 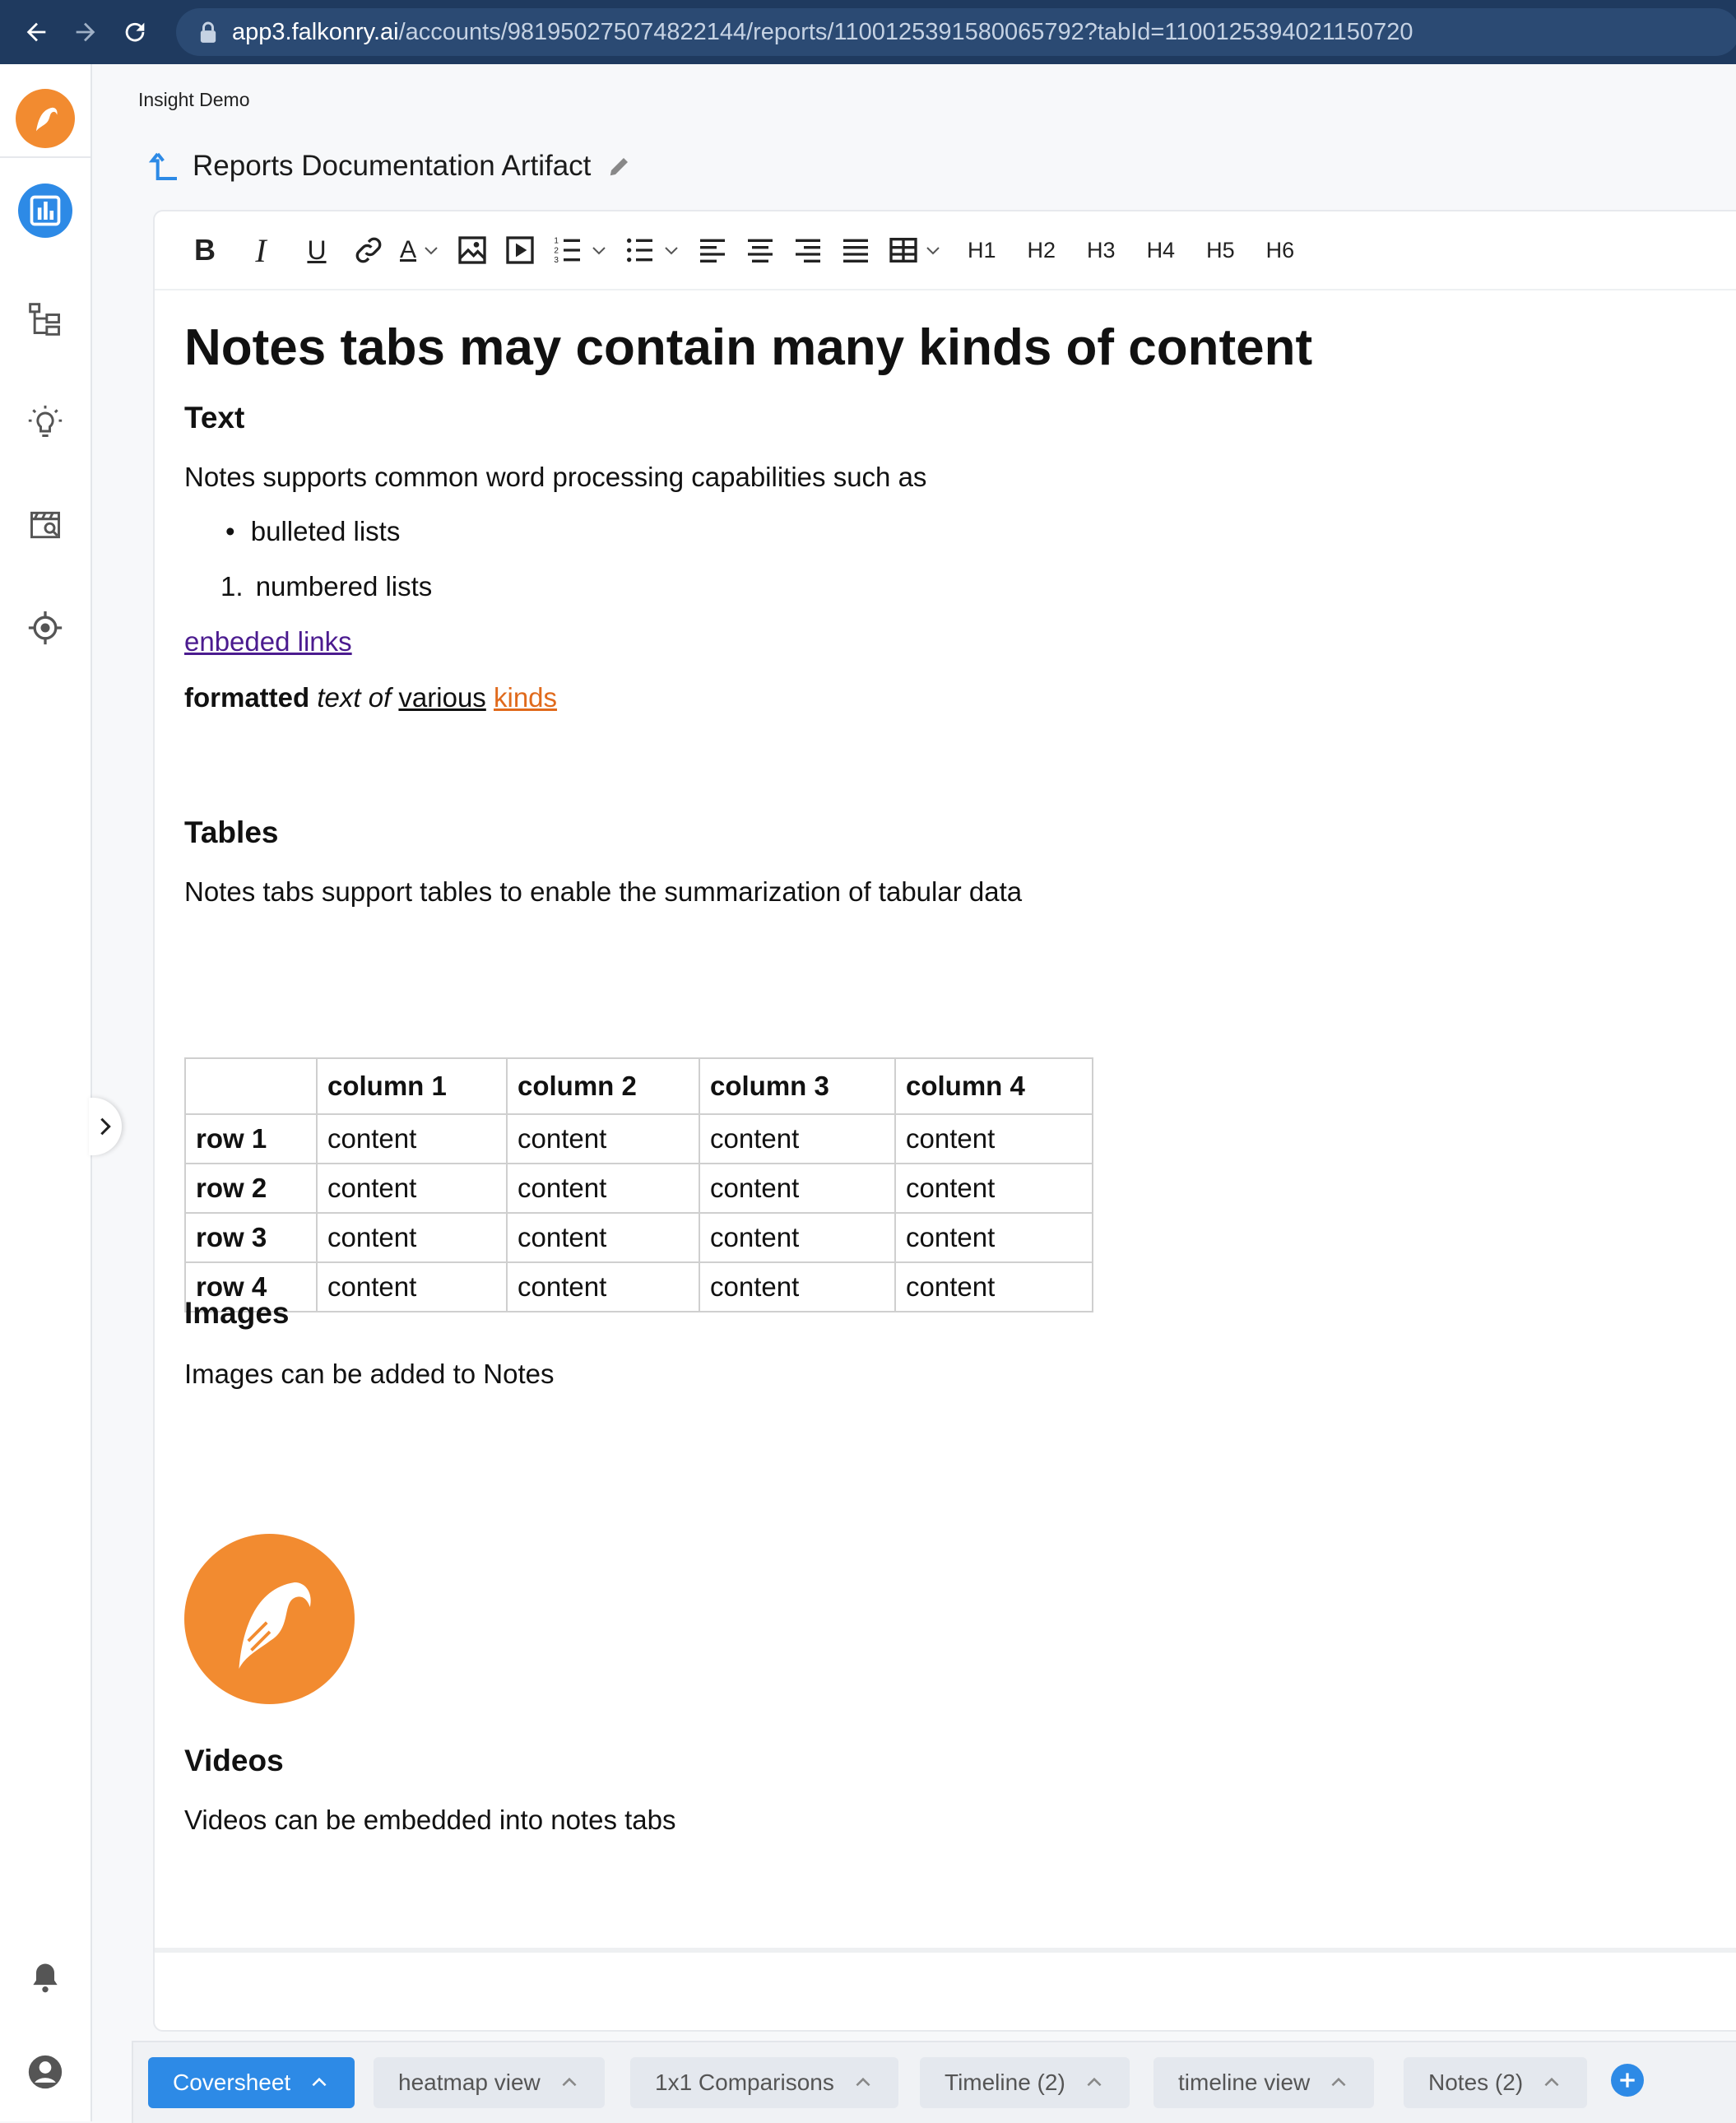 What do you see at coordinates (640, 250) in the screenshot?
I see `bulleted-list-button` at bounding box center [640, 250].